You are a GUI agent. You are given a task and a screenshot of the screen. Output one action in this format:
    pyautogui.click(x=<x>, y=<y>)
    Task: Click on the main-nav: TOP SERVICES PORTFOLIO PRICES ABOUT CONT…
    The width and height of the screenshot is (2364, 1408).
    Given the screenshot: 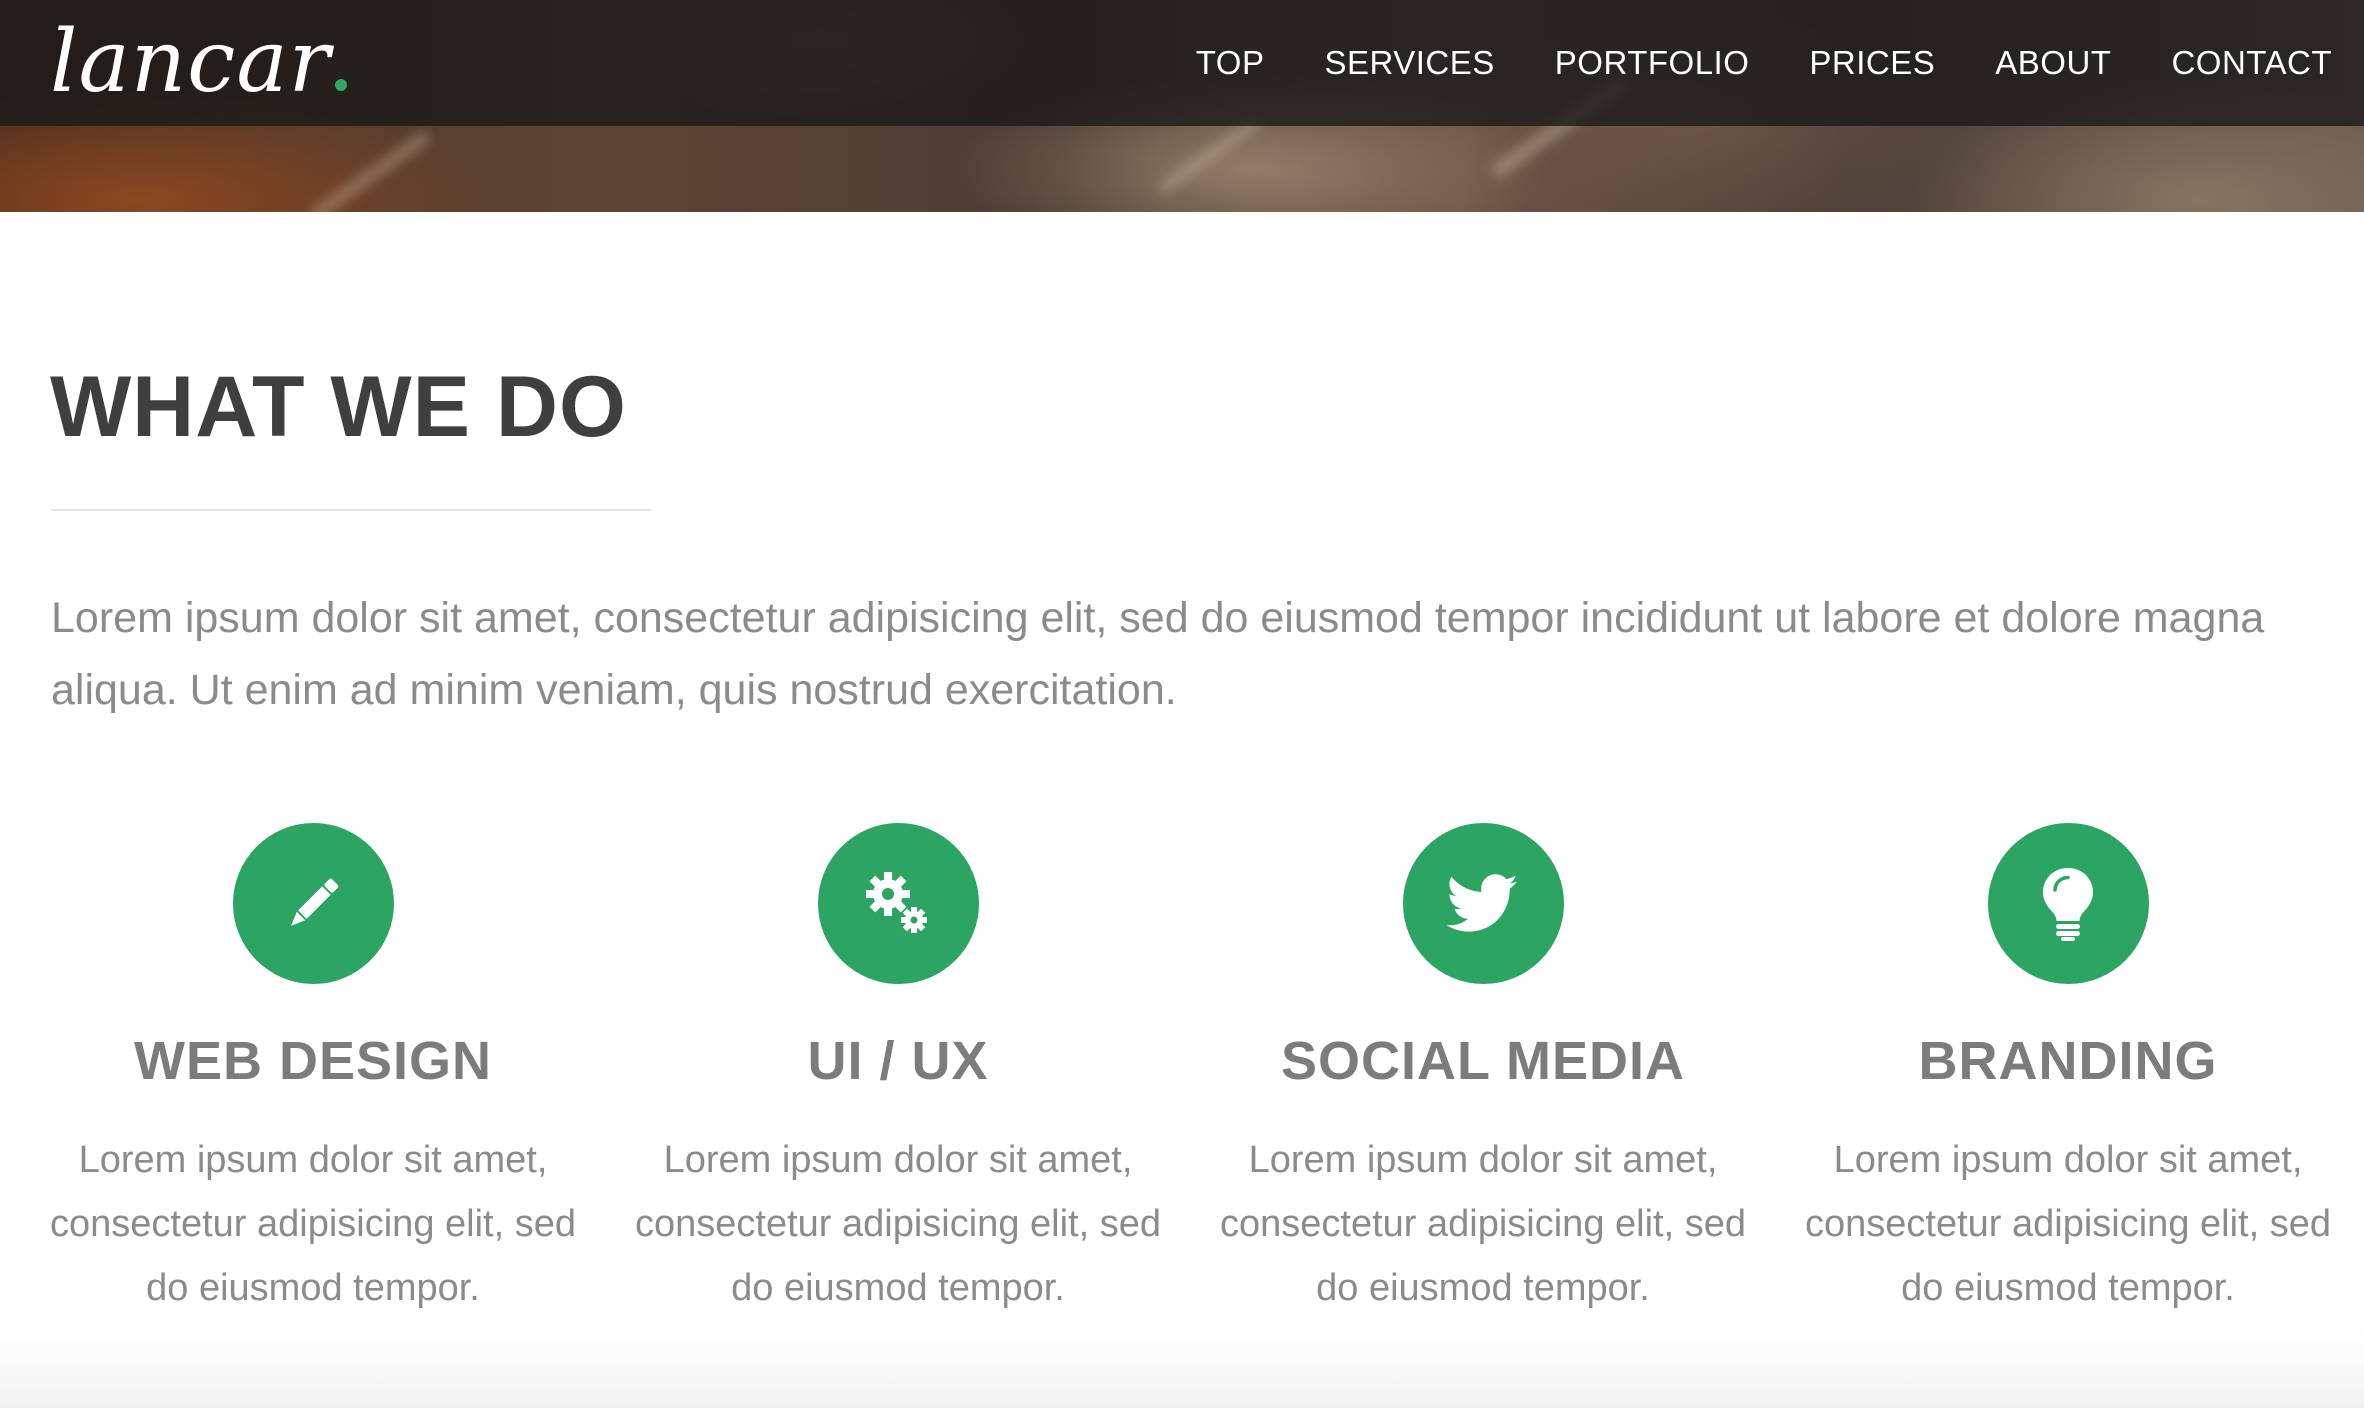 What is the action you would take?
    pyautogui.click(x=1749, y=63)
    